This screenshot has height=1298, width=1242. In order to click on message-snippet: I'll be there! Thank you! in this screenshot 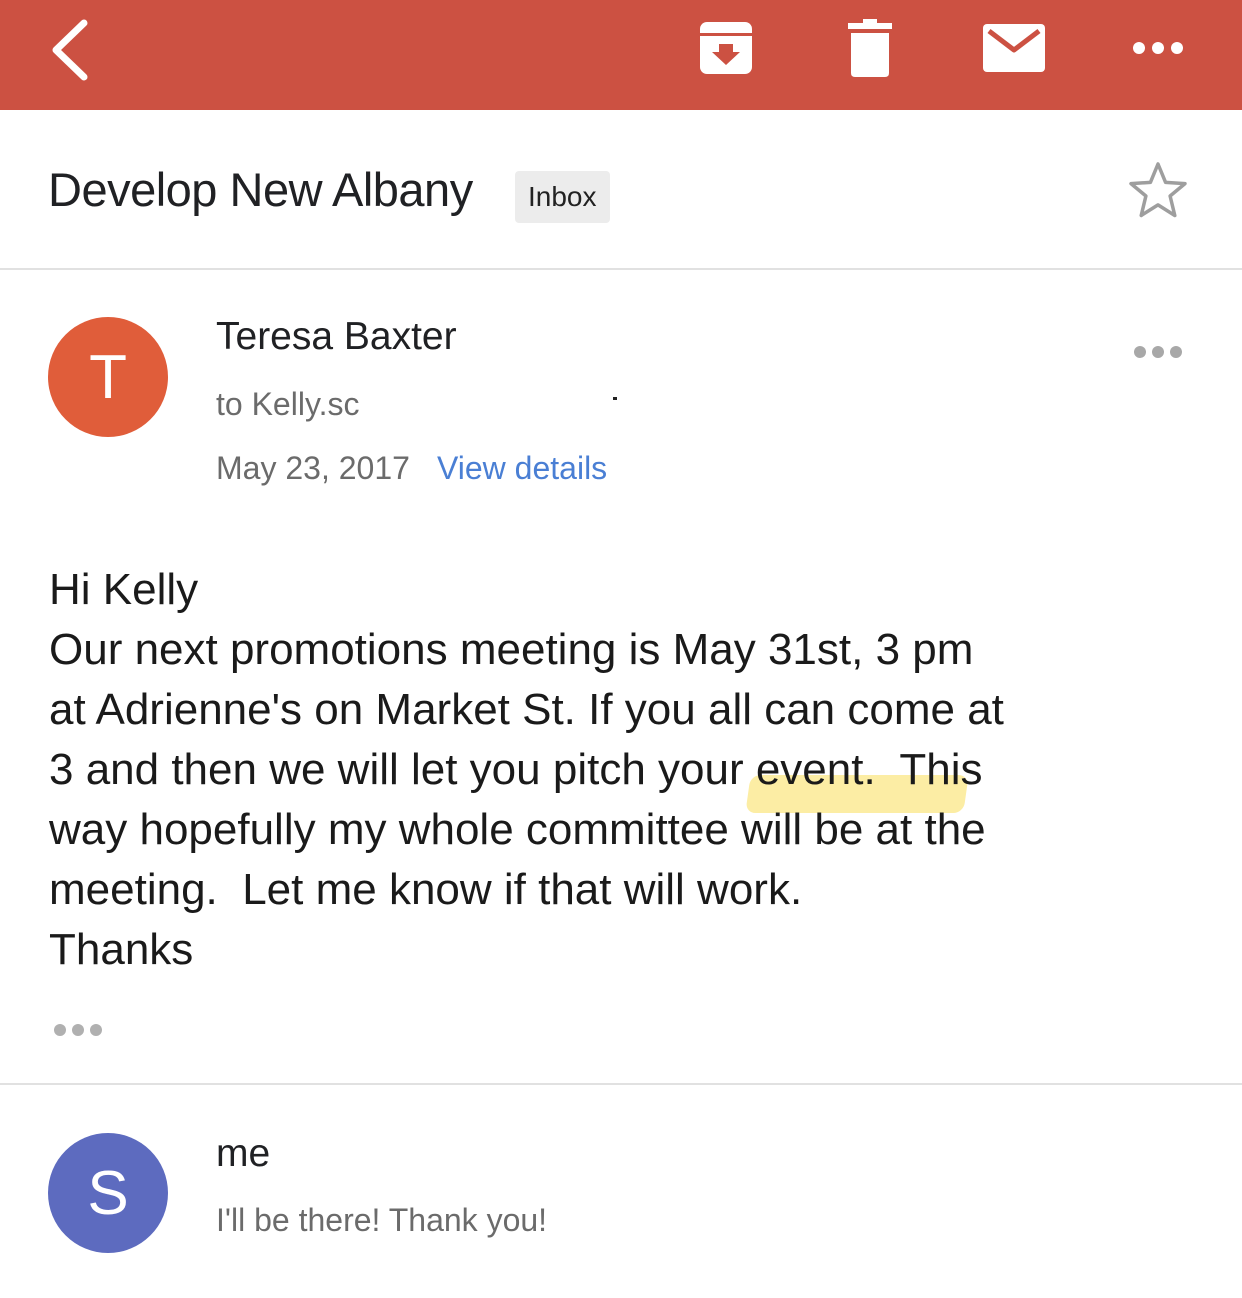, I will do `click(382, 1220)`.